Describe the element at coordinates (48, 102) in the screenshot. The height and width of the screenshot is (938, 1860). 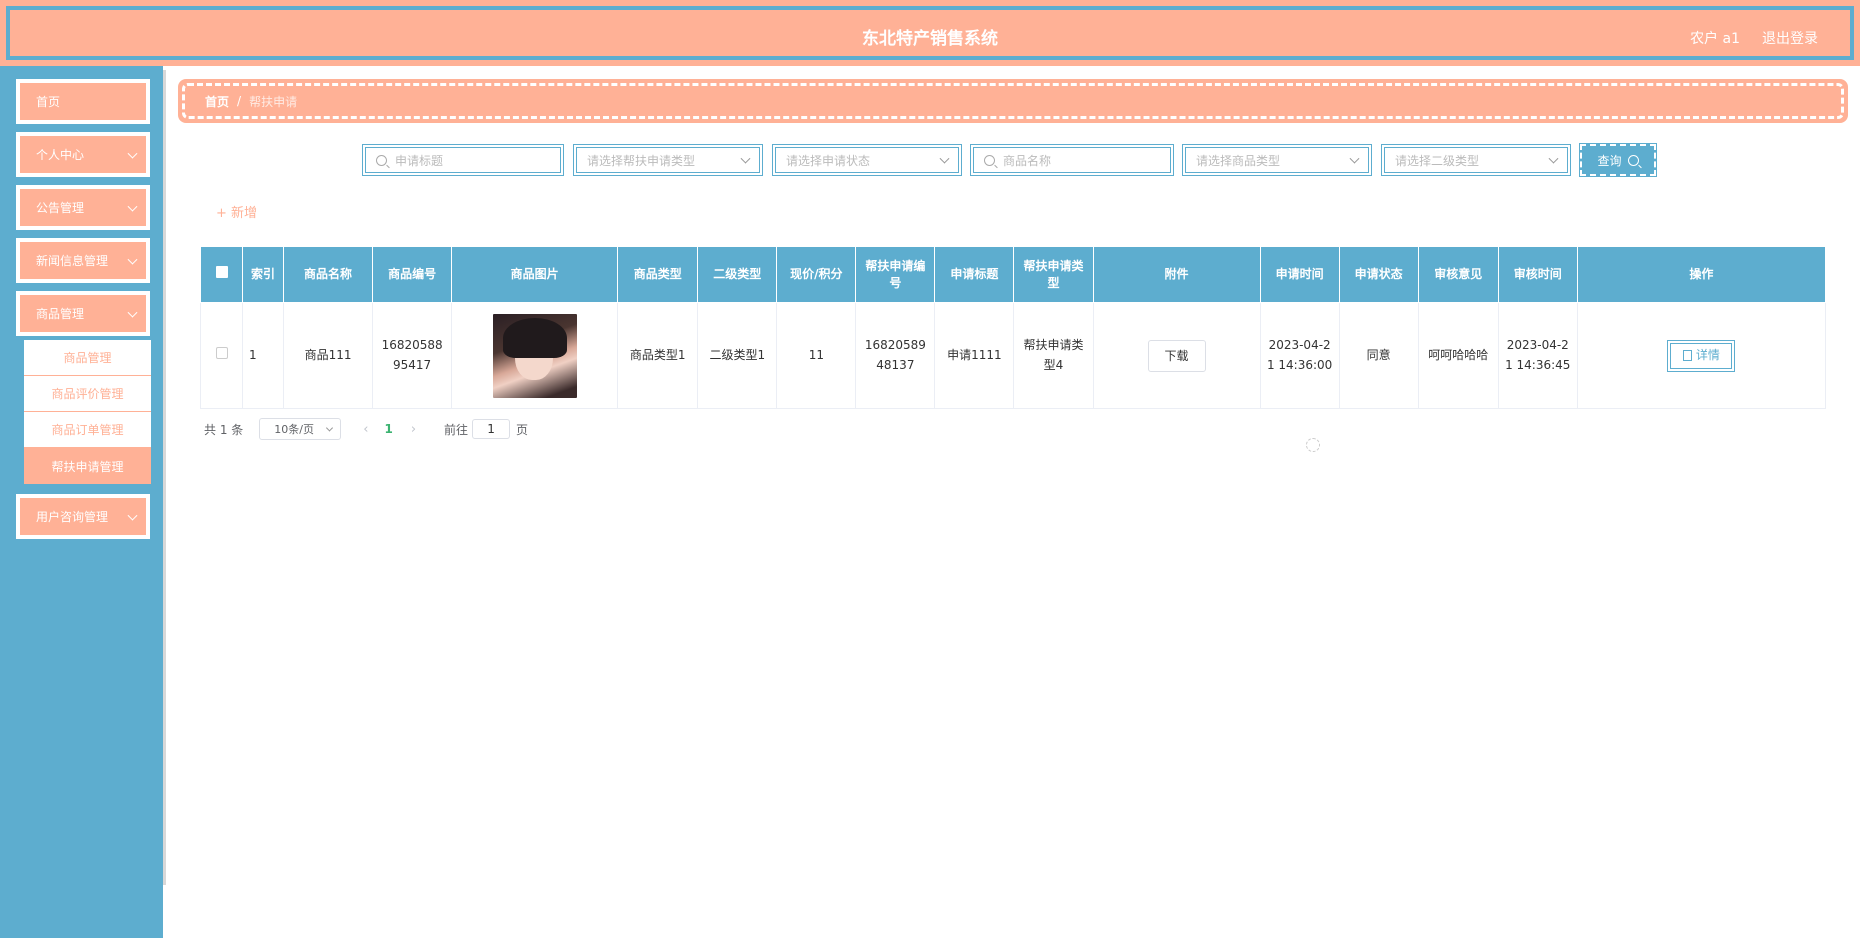
I see `sidebar-item-label: 首页` at that location.